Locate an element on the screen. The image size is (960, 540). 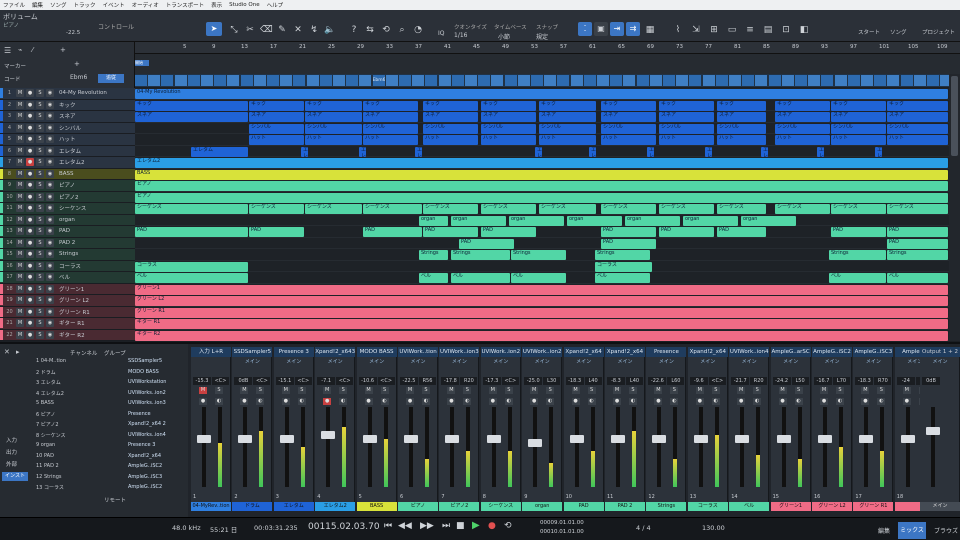
record-arm-button: ● is located at coordinates (865, 401).